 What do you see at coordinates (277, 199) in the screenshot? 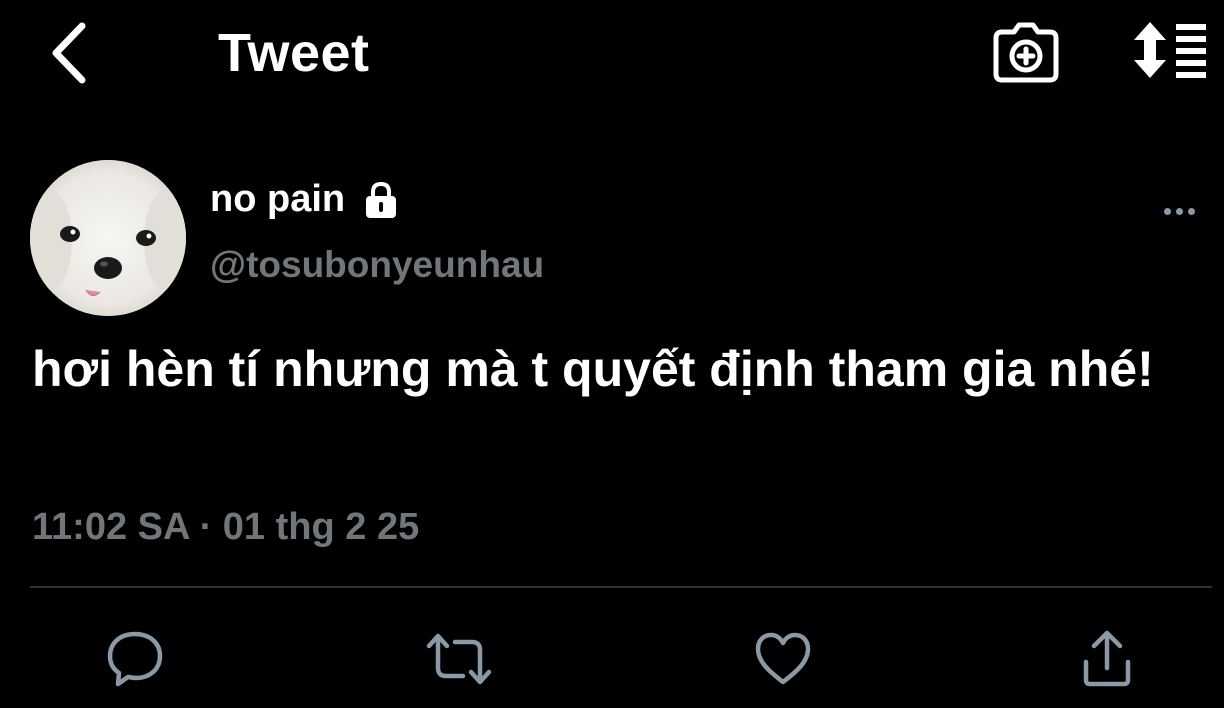
I see `author-display-name: no pain` at bounding box center [277, 199].